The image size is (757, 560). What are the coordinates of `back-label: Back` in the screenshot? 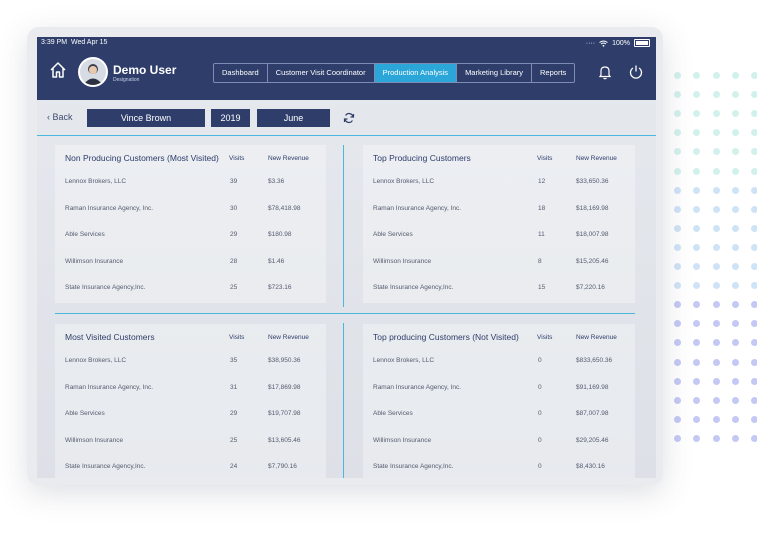 It's located at (62, 117).